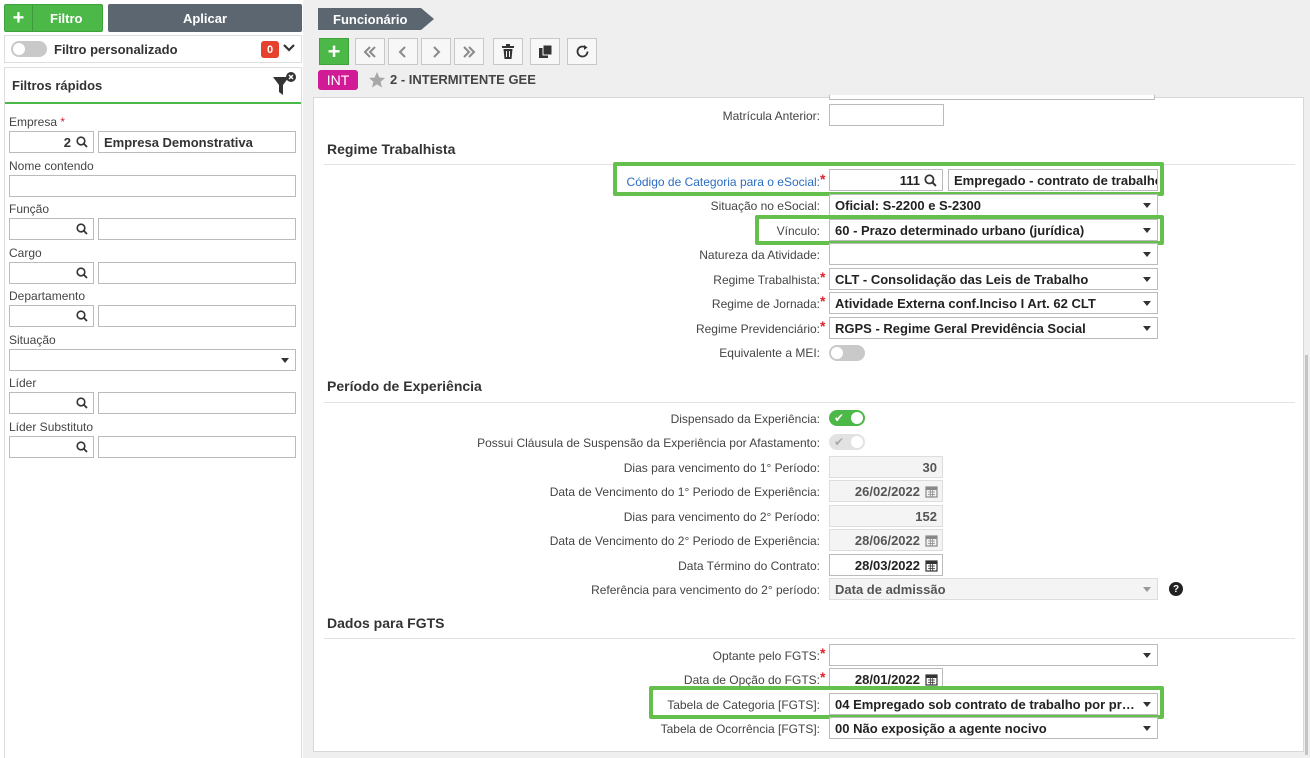 Image resolution: width=1310 pixels, height=758 pixels. I want to click on first-record-button, so click(370, 51).